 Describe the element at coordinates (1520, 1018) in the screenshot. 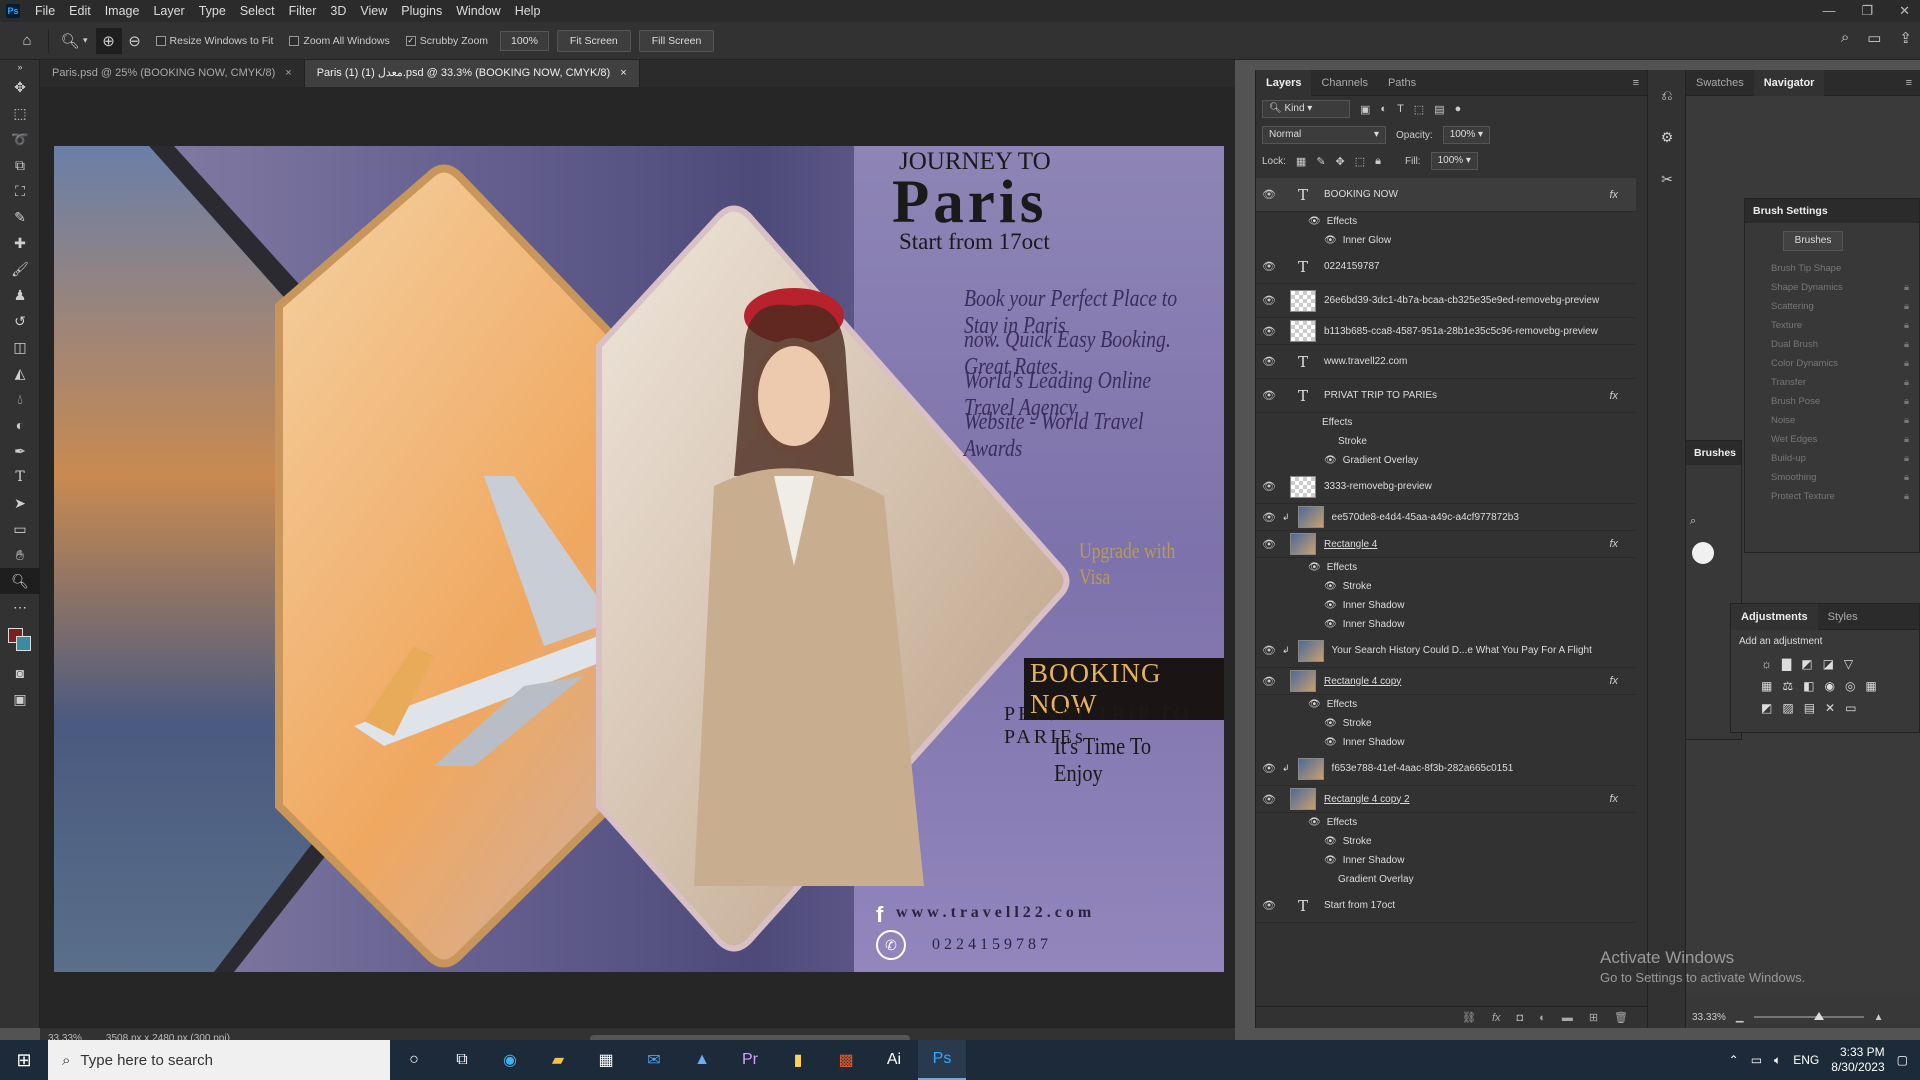

I see `add-mask-icon: ◘` at that location.